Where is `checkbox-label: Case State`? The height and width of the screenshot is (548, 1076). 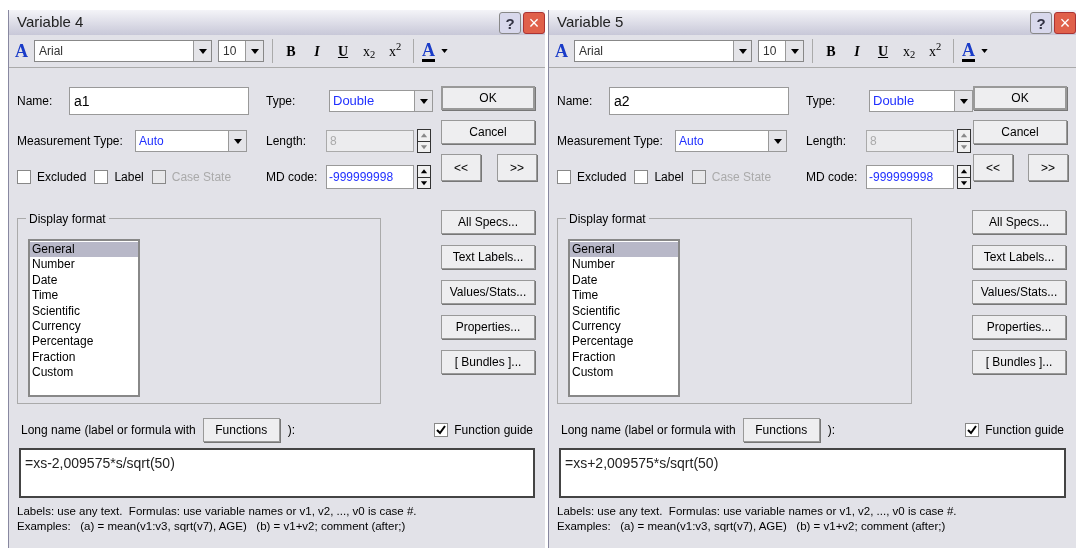 checkbox-label: Case State is located at coordinates (741, 177).